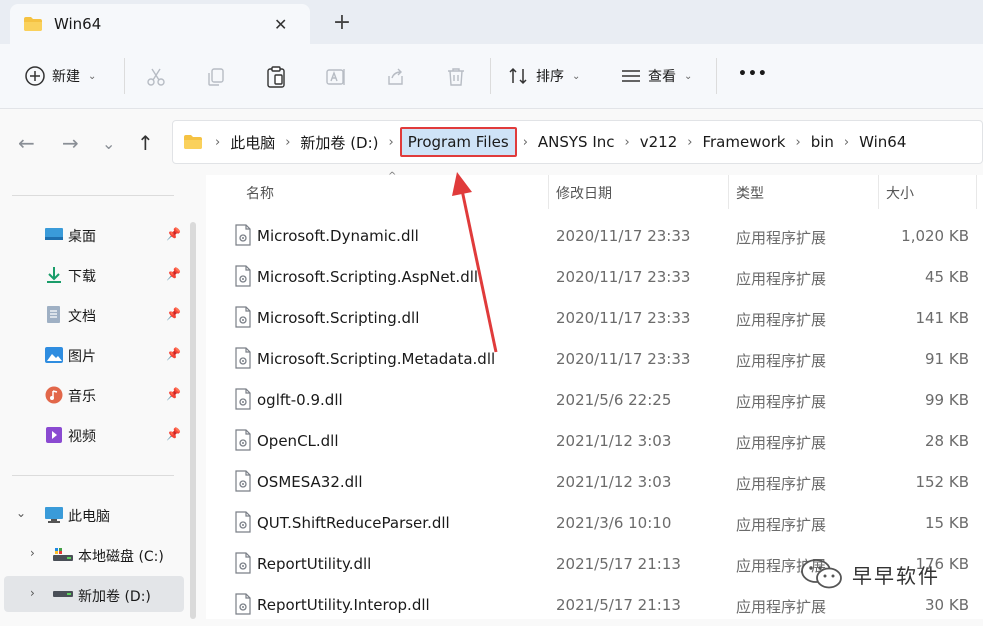 This screenshot has width=983, height=626. Describe the element at coordinates (82, 277) in the screenshot. I see `sidebar-item-label: 下载` at that location.